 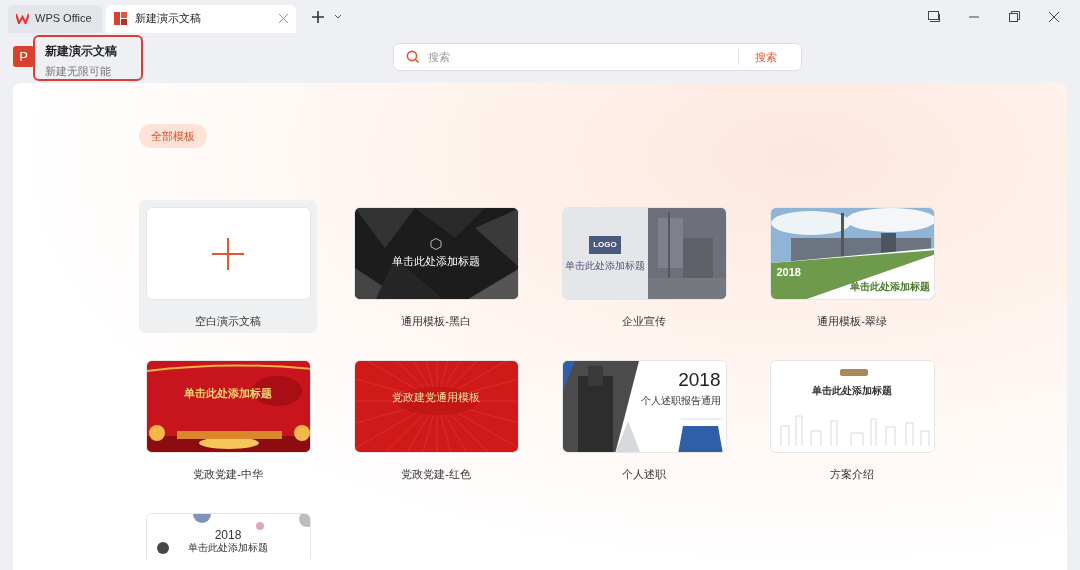 I want to click on search-button: 搜索, so click(x=766, y=57).